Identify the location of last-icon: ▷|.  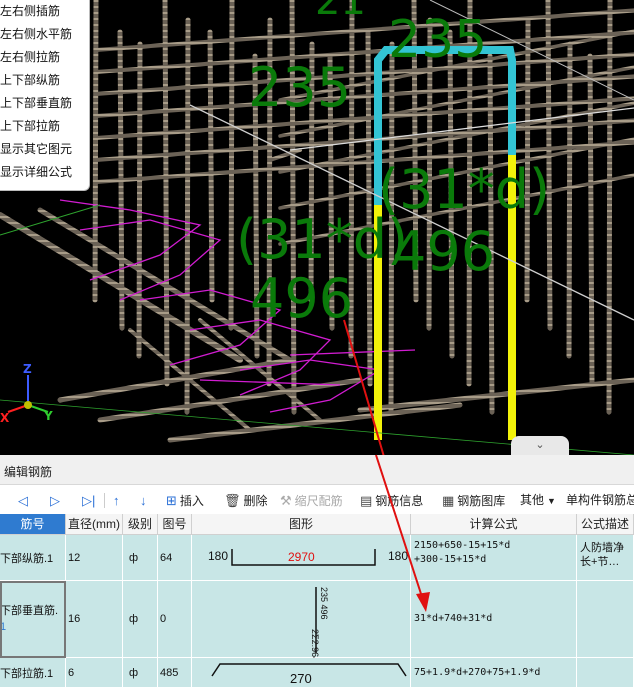
(89, 500).